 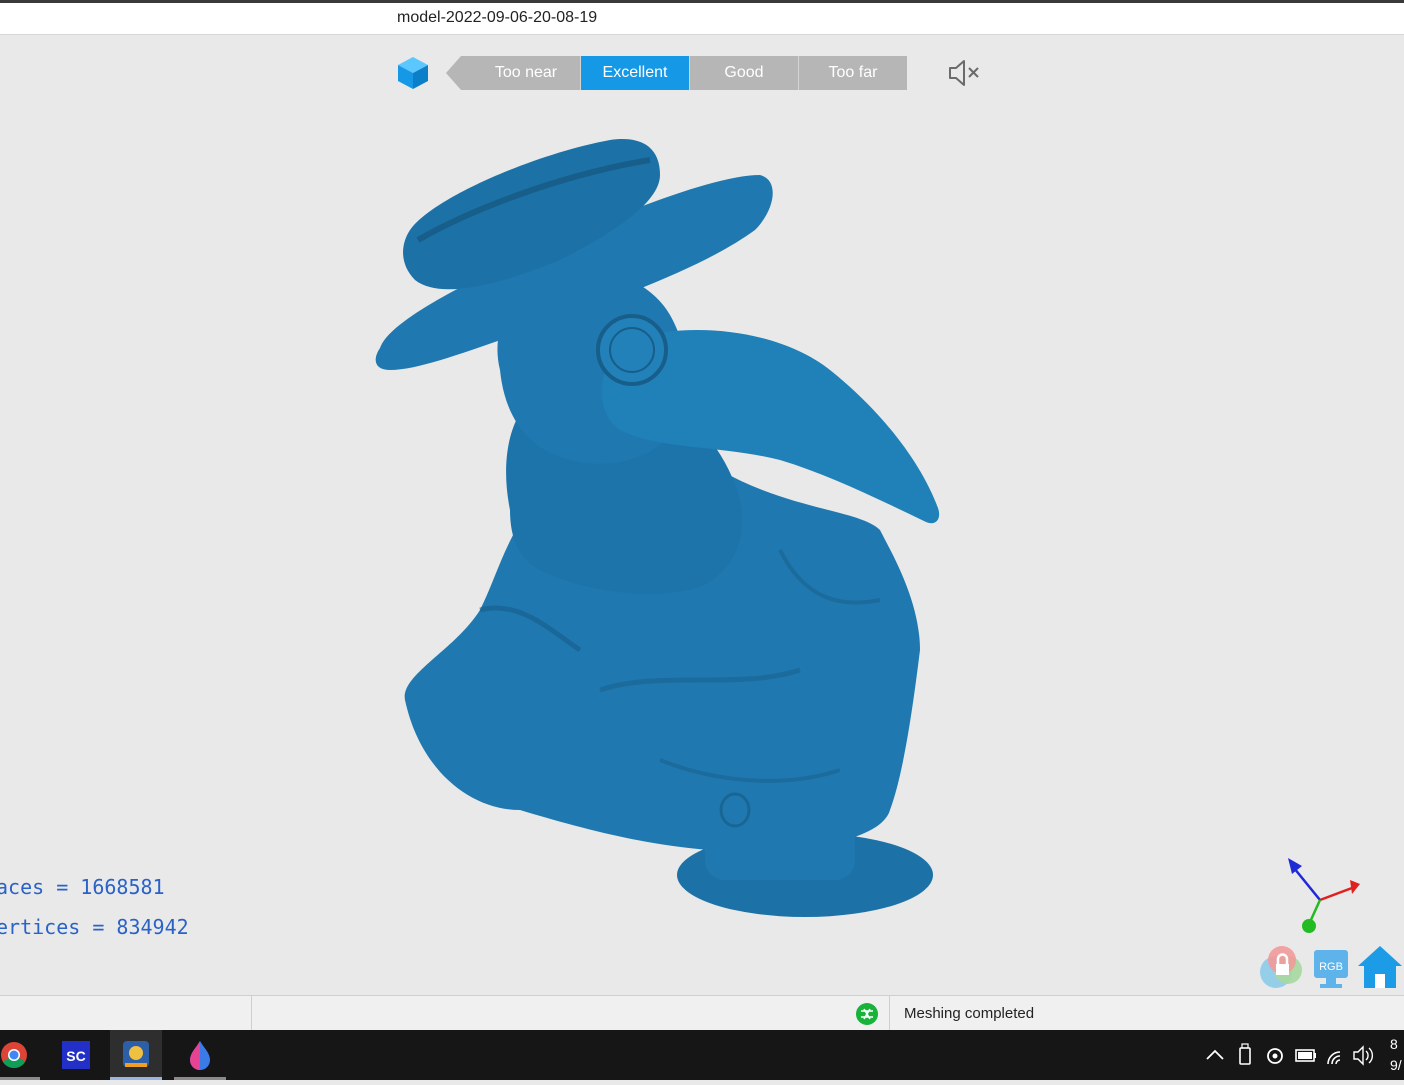 What do you see at coordinates (1245, 1054) in the screenshot?
I see `usb-drive-icon` at bounding box center [1245, 1054].